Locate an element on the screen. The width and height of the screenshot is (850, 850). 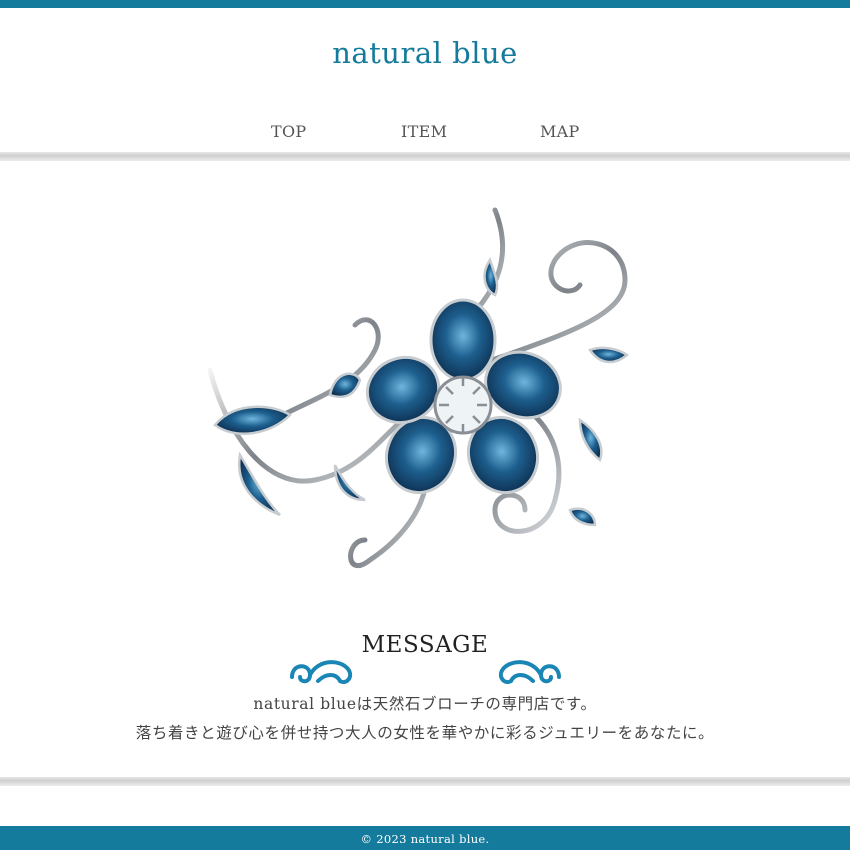
header-divider is located at coordinates (425, 156).